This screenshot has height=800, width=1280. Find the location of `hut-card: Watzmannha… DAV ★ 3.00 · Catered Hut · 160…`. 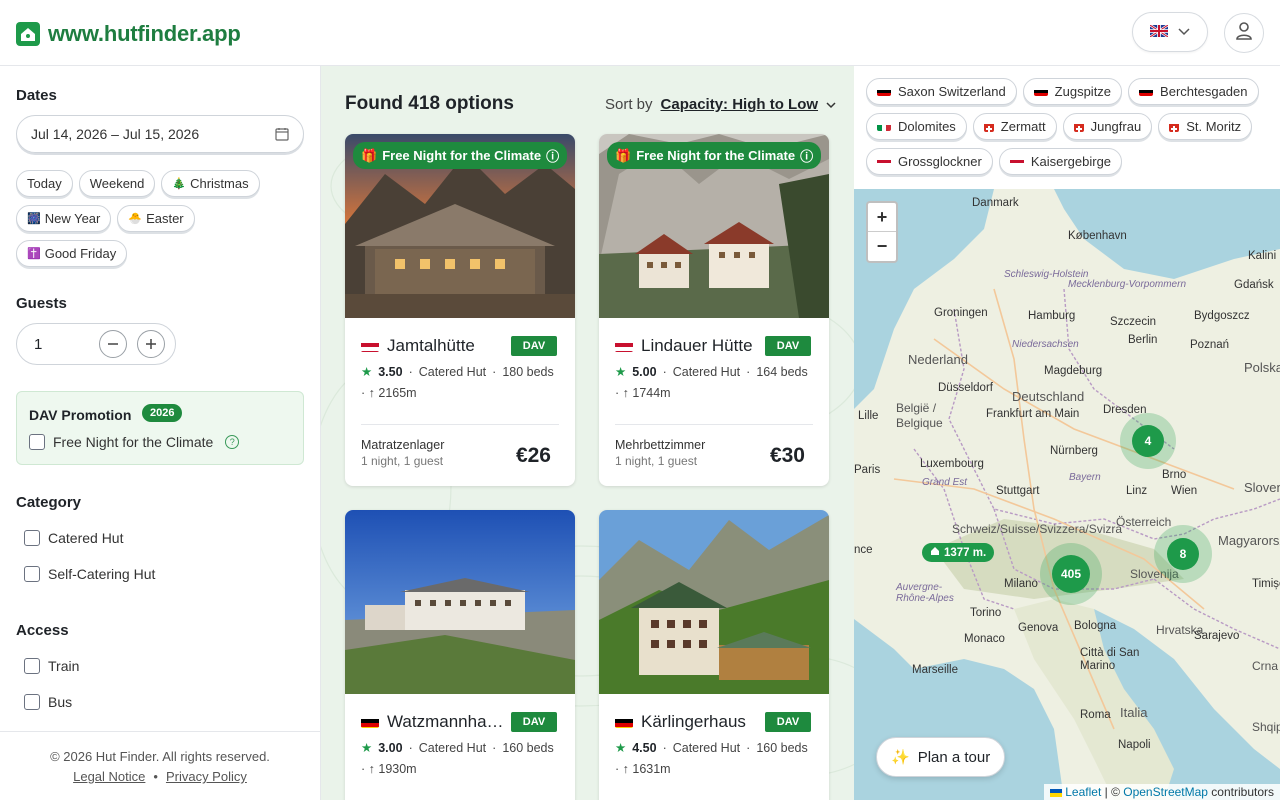

hut-card: Watzmannha… DAV ★ 3.00 · Catered Hut · 160… is located at coordinates (460, 655).